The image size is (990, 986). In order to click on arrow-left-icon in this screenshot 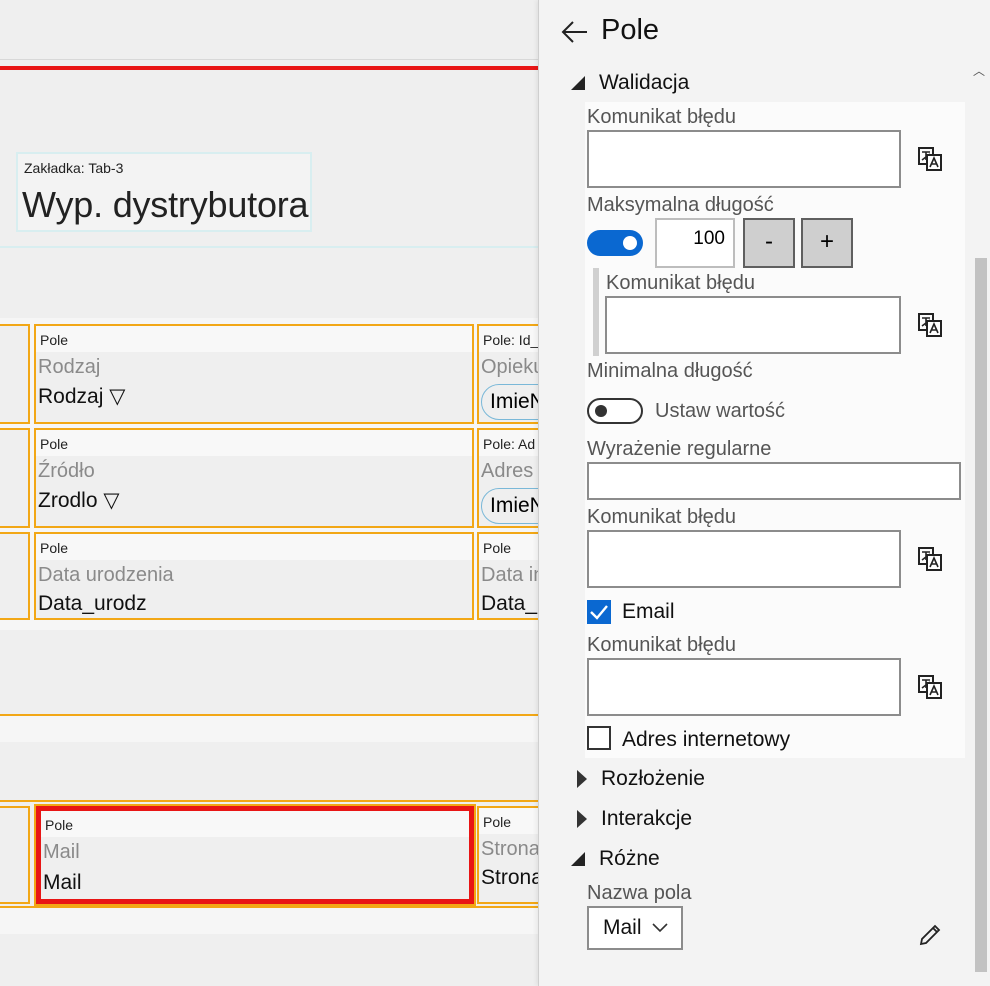, I will do `click(575, 32)`.